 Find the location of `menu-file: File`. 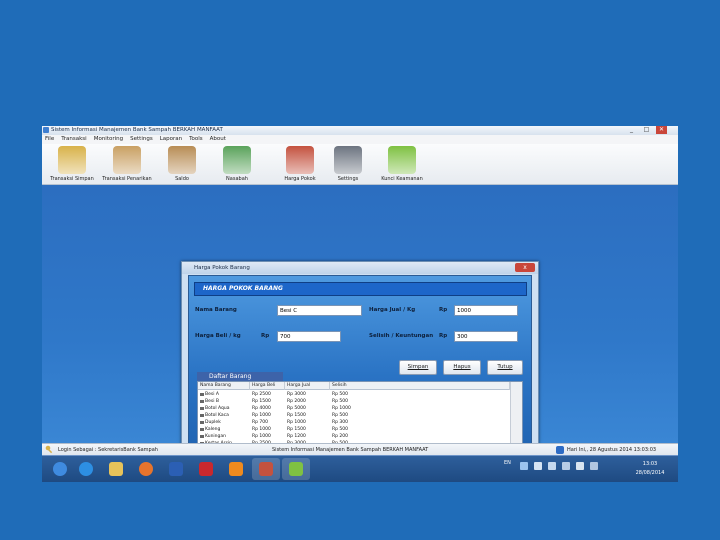

menu-file: File is located at coordinates (49, 139).